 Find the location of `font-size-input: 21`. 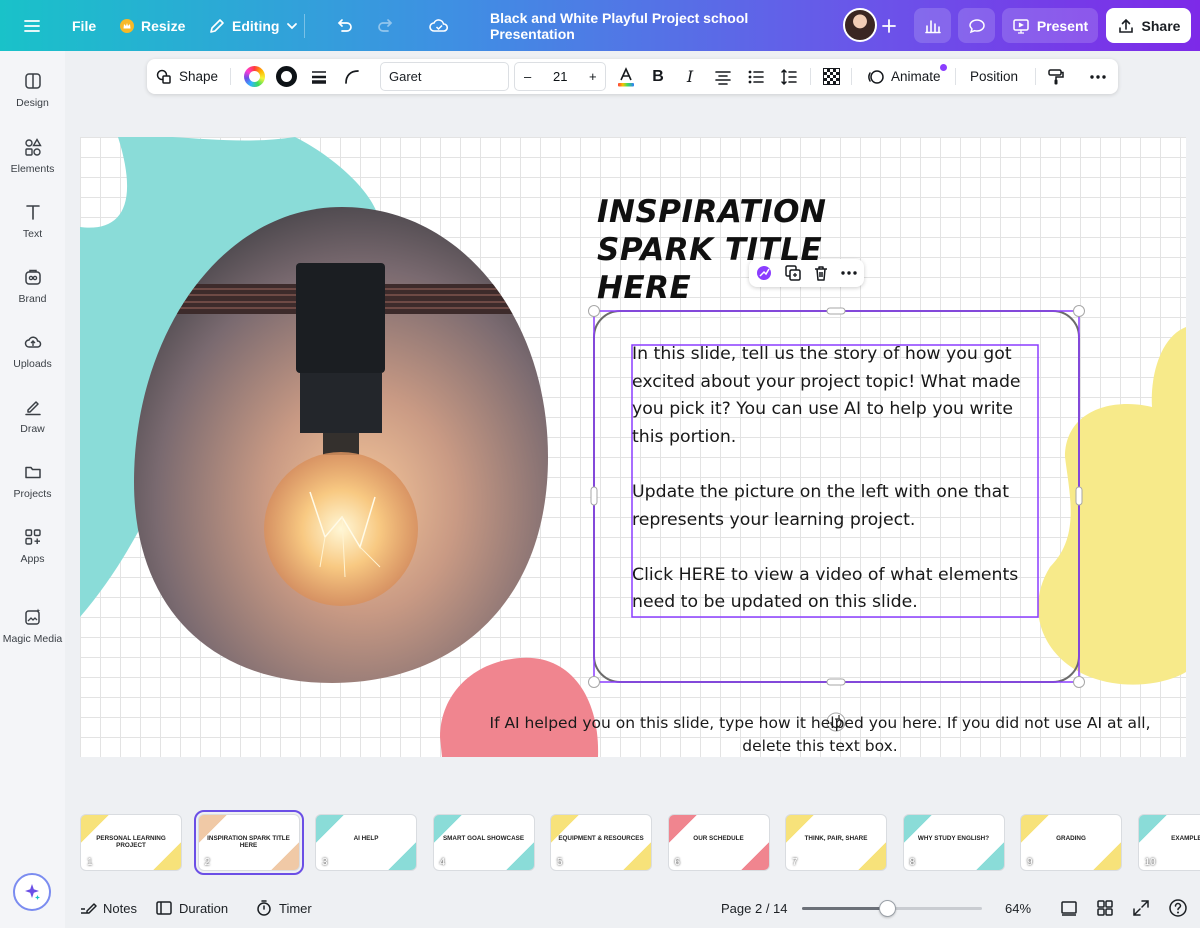

font-size-input: 21 is located at coordinates (560, 76).